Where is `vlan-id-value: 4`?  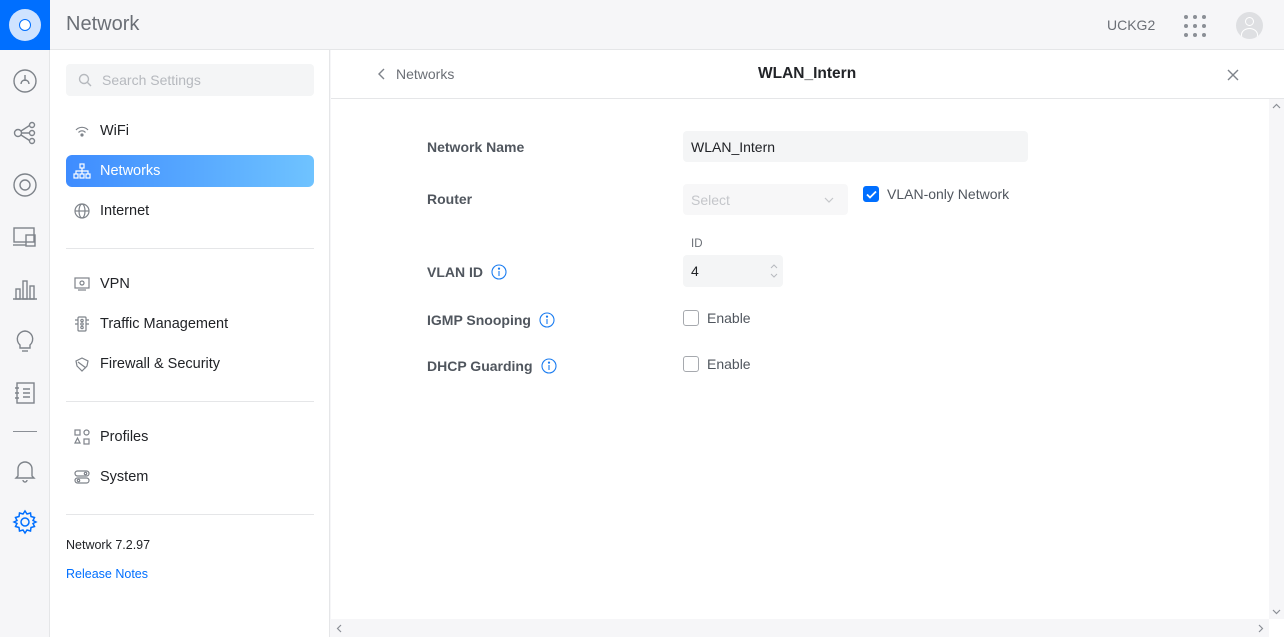
vlan-id-value: 4 is located at coordinates (695, 271).